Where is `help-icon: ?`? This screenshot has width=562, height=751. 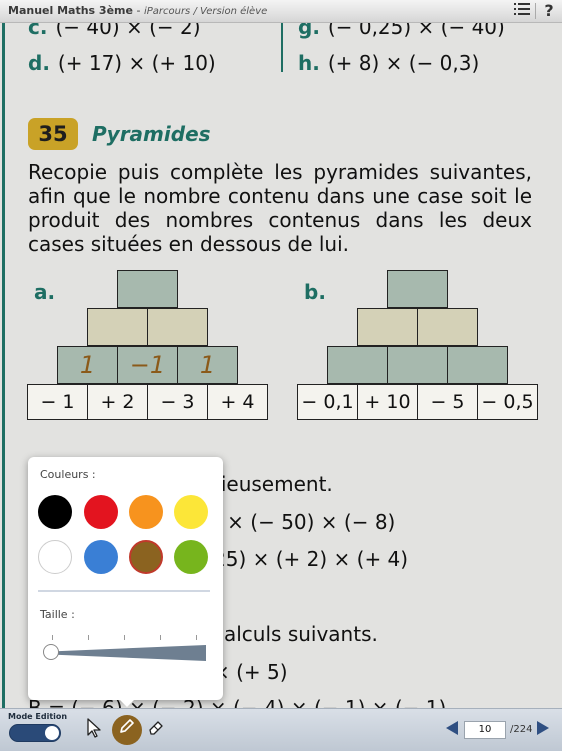
help-icon: ? is located at coordinates (549, 11).